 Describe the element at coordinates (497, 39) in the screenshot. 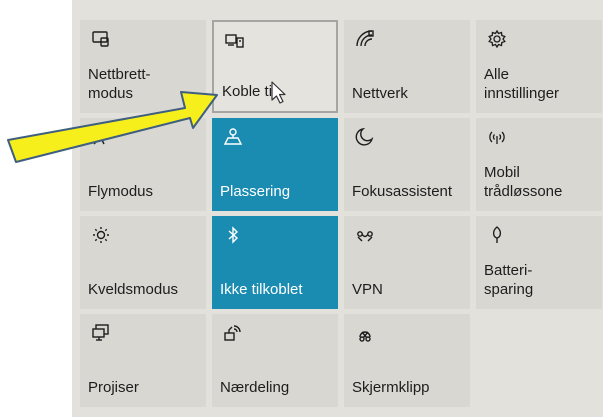

I see `gear-icon` at that location.